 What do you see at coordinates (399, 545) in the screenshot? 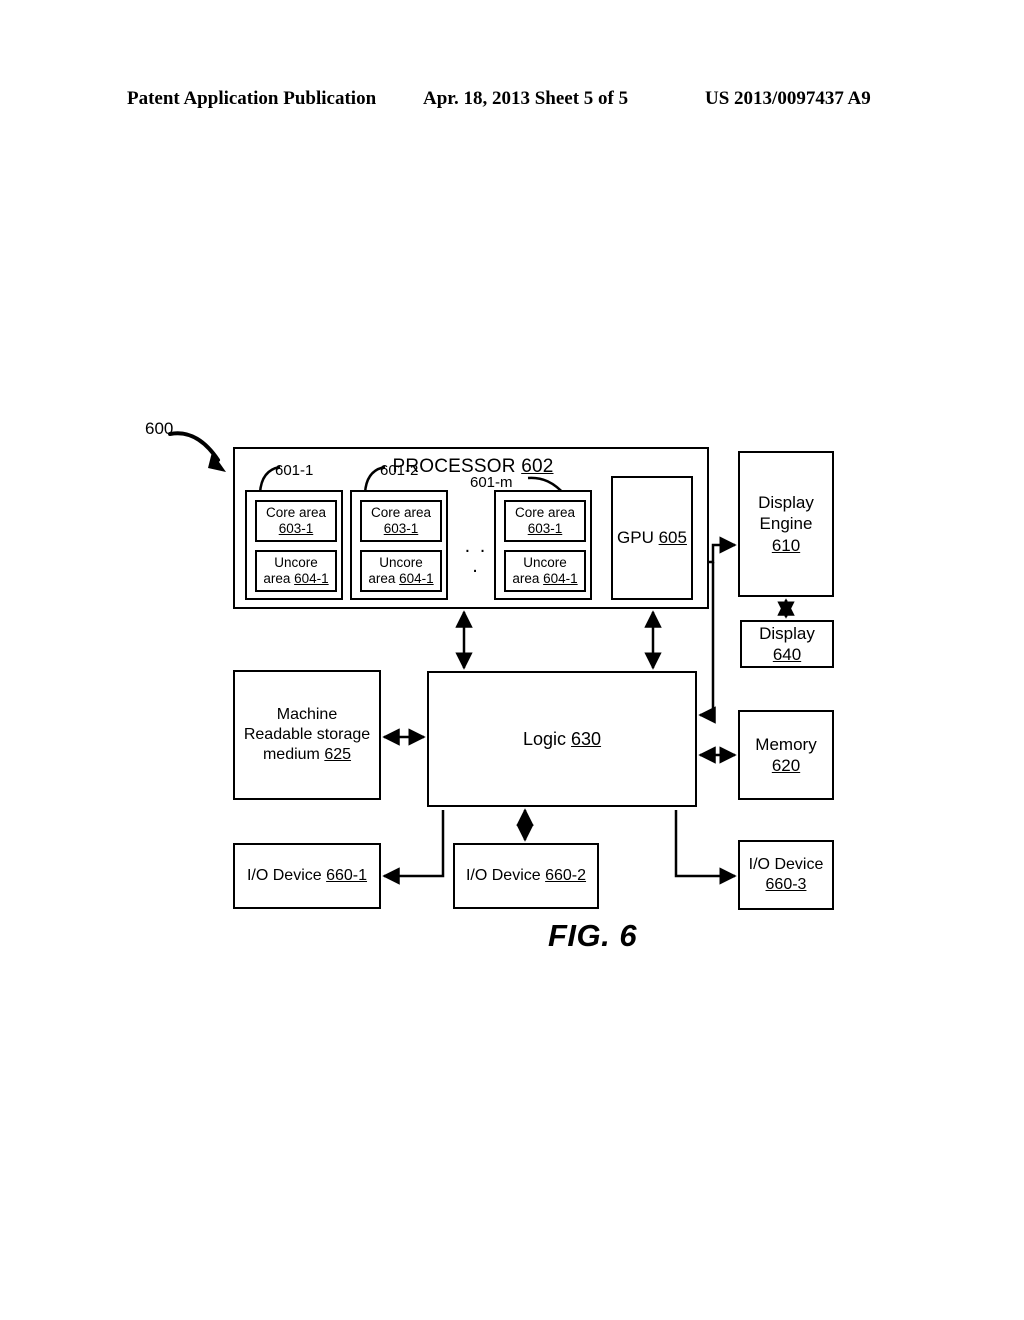
I see `core-group-601-2: Core area 603-1 Uncore area 604-1` at bounding box center [399, 545].